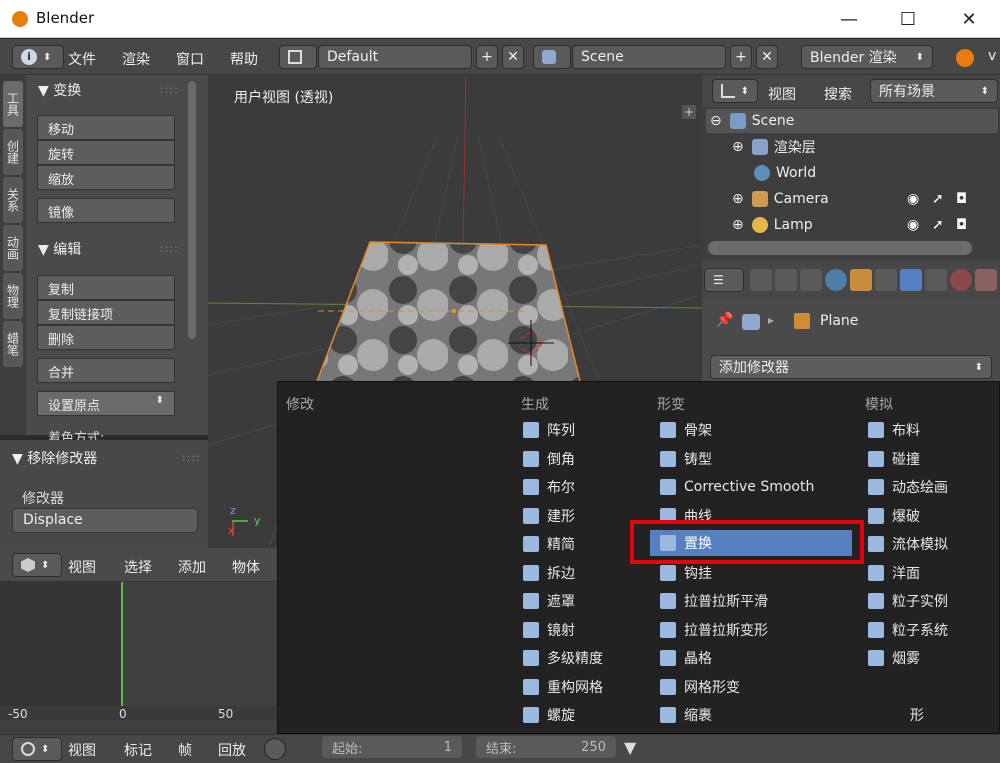  What do you see at coordinates (232, 750) in the screenshot?
I see `footer-menu-playback: 回放` at bounding box center [232, 750].